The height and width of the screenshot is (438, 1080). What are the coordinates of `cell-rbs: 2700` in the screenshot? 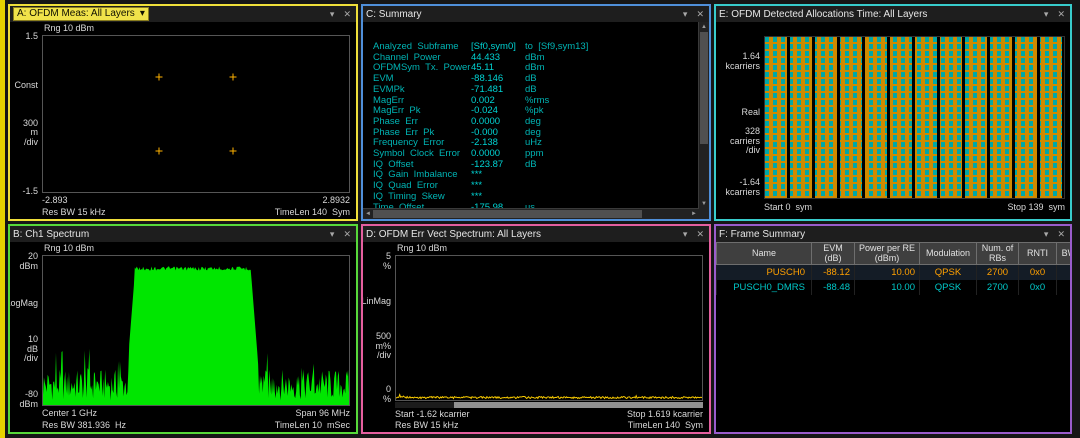 It's located at (997, 272).